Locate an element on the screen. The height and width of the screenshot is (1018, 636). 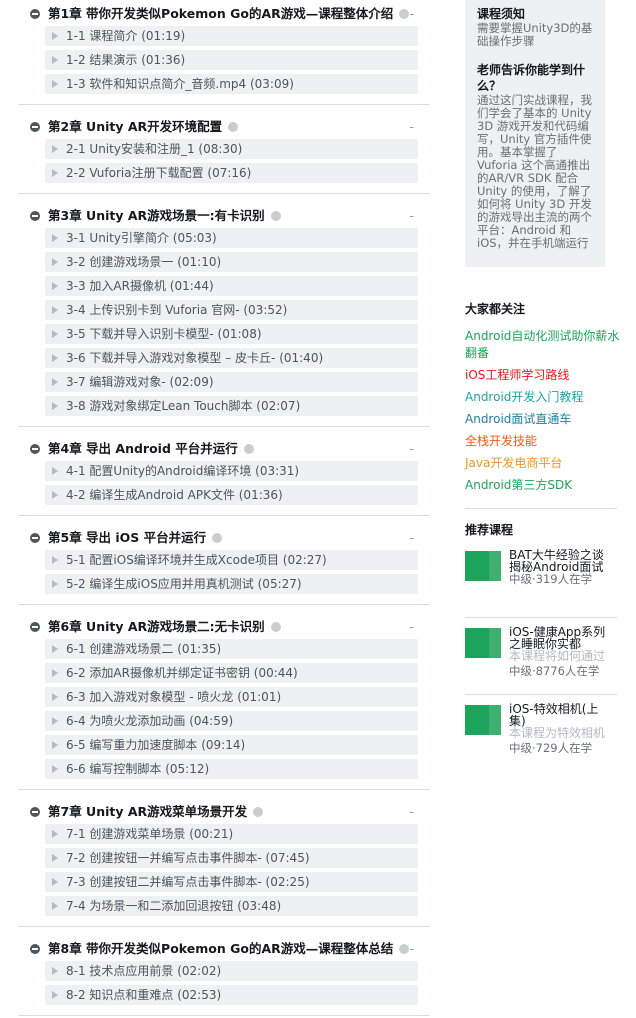
chapter-header: 第8章 带你开发类似Pokemon Go的AR游戏—课程整体总结 - is located at coordinates (224, 949).